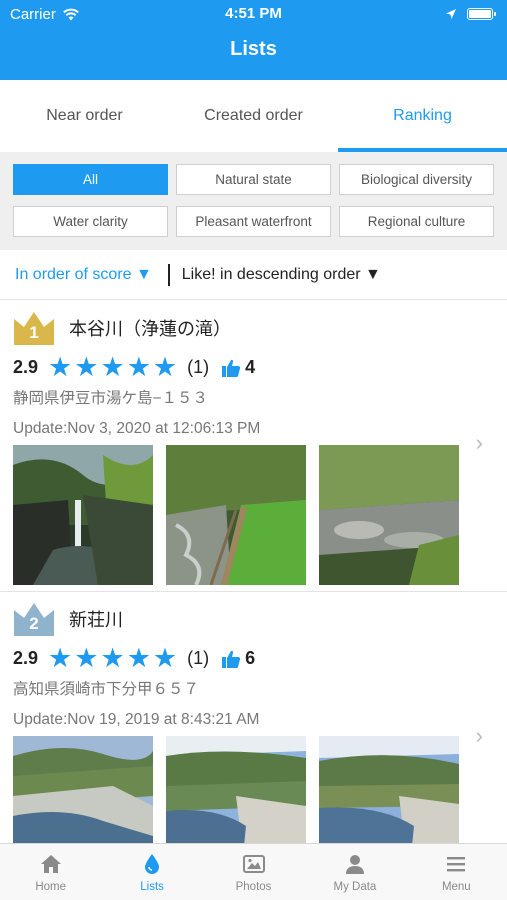  Describe the element at coordinates (83, 515) in the screenshot. I see `waterfall-photo` at that location.